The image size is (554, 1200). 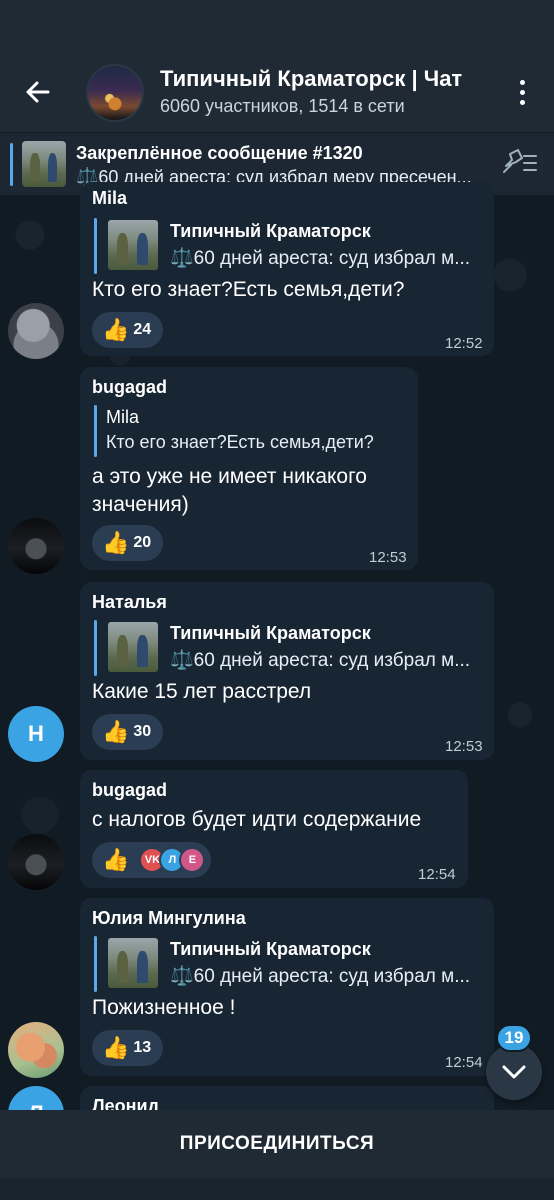 I want to click on reaction-chip: 👍 20, so click(x=128, y=543).